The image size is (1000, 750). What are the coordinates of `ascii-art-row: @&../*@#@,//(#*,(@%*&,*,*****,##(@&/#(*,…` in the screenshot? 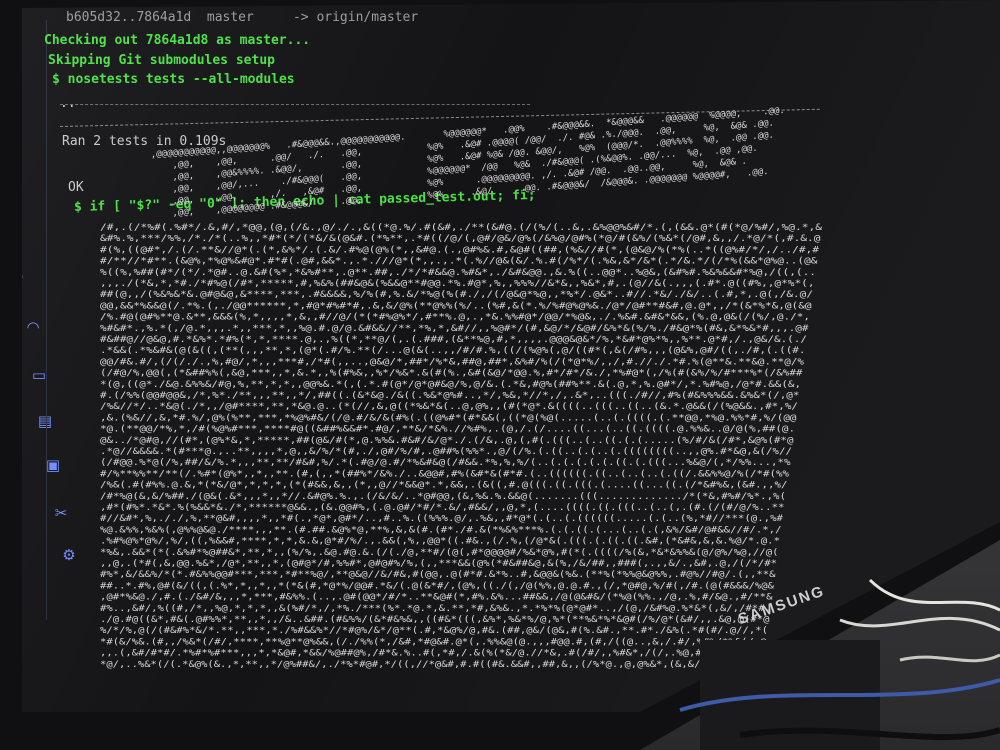 It's located at (447, 441).